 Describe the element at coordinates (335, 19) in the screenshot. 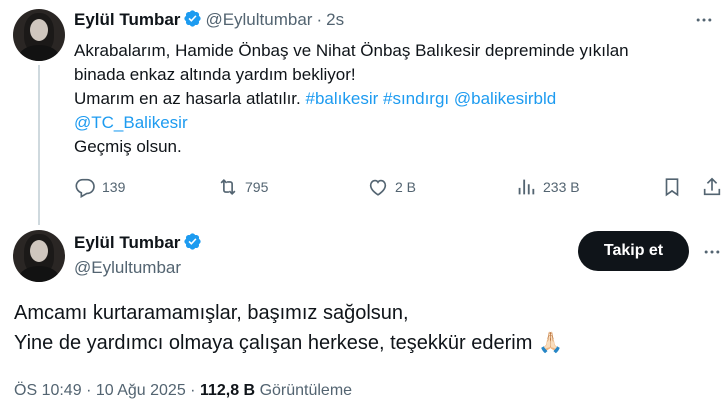

I see `tweet-time: 2s` at that location.